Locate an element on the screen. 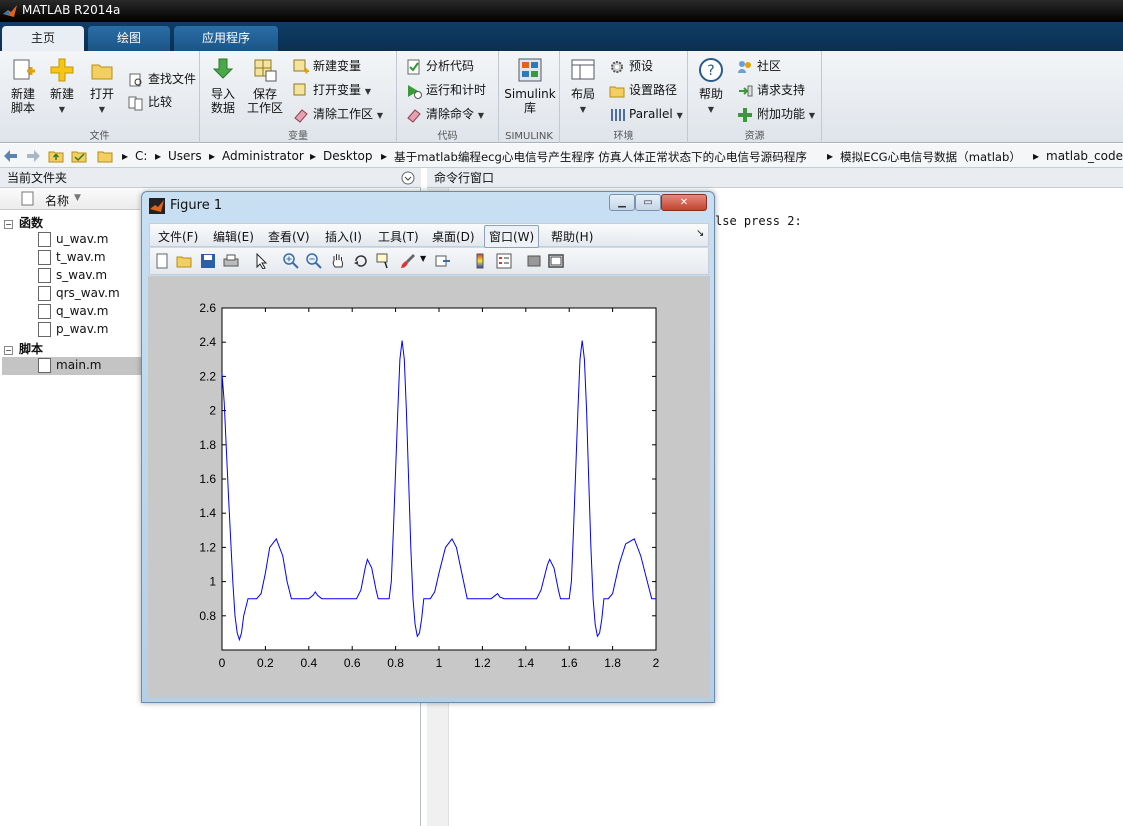 This screenshot has height=826, width=1123. zoom-out-icon is located at coordinates (314, 261).